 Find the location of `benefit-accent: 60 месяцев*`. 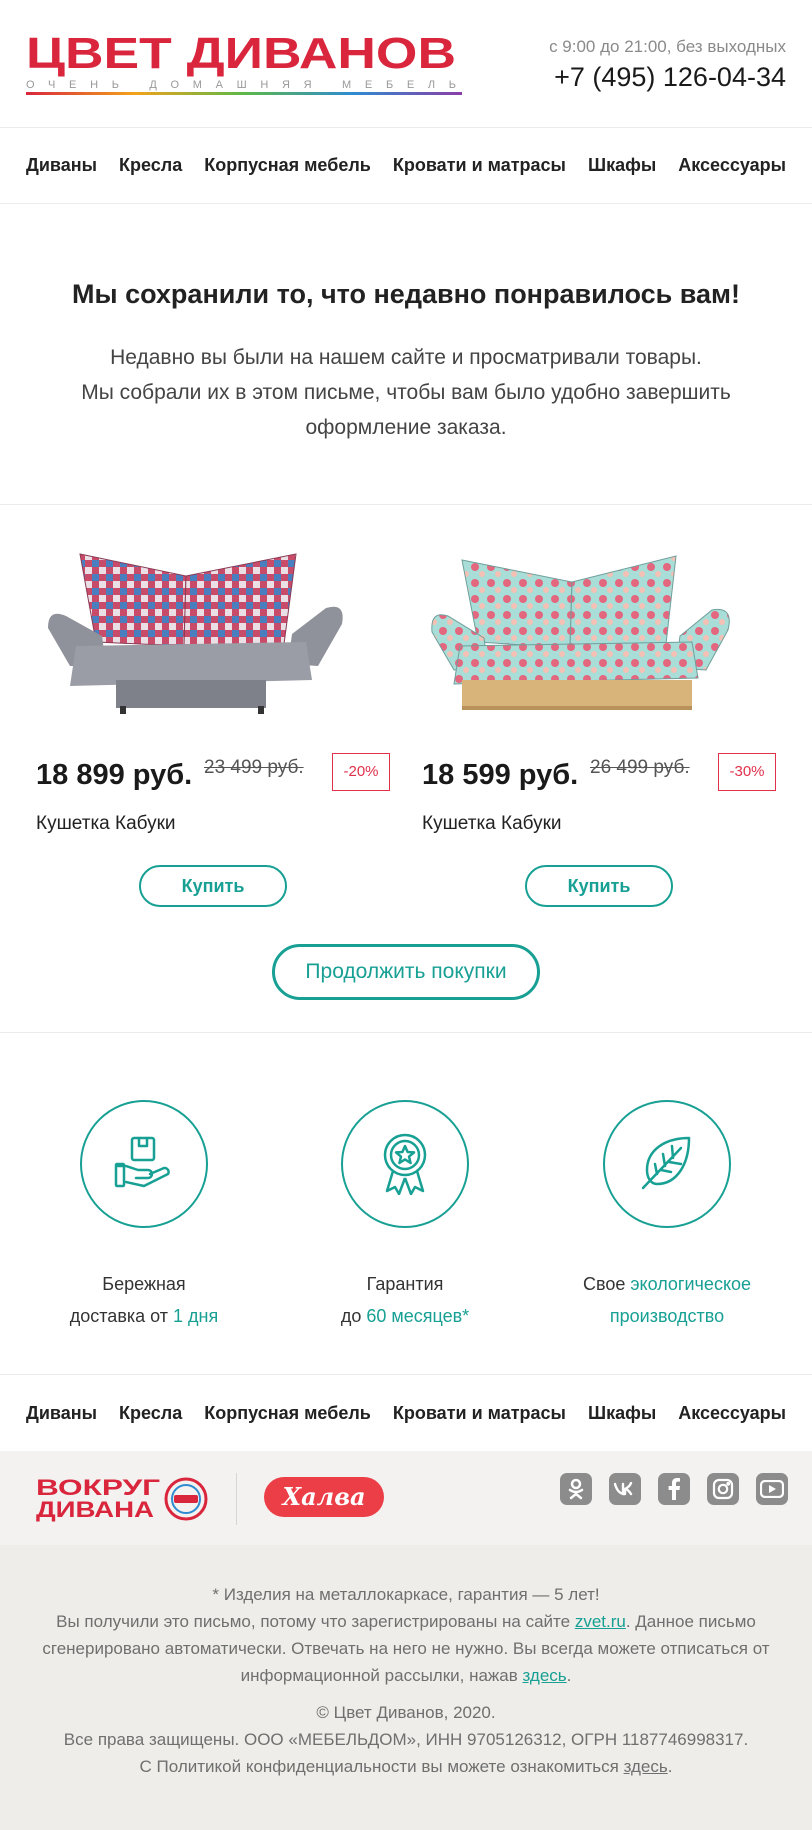

benefit-accent: 60 месяцев* is located at coordinates (418, 1316).